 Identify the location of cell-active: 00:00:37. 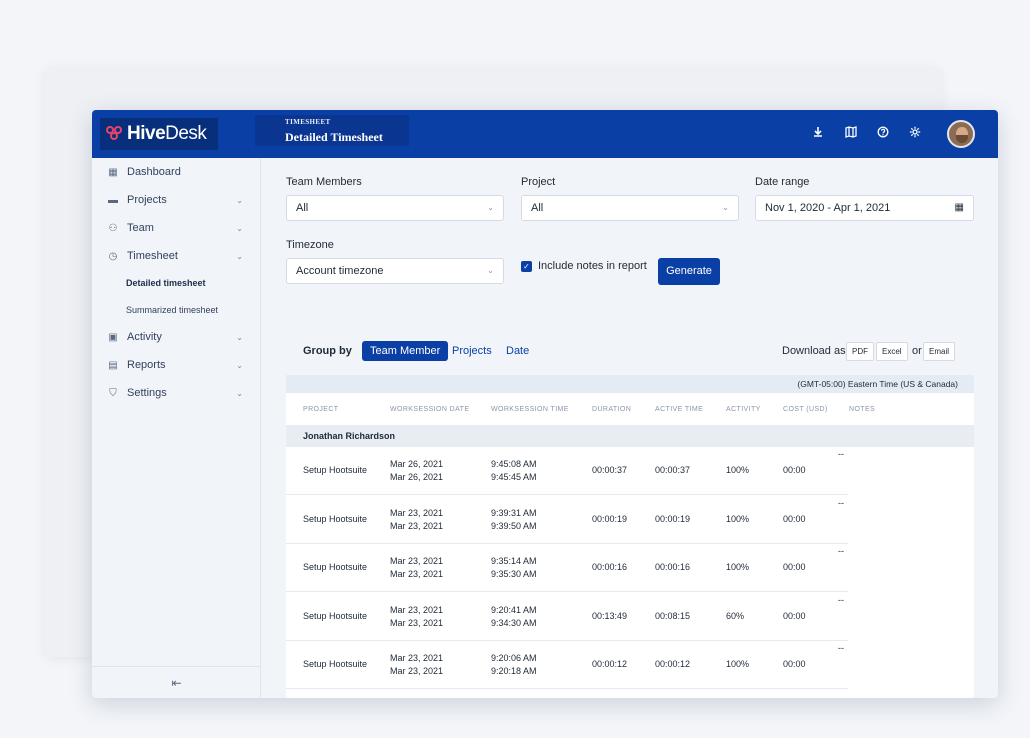
(673, 470).